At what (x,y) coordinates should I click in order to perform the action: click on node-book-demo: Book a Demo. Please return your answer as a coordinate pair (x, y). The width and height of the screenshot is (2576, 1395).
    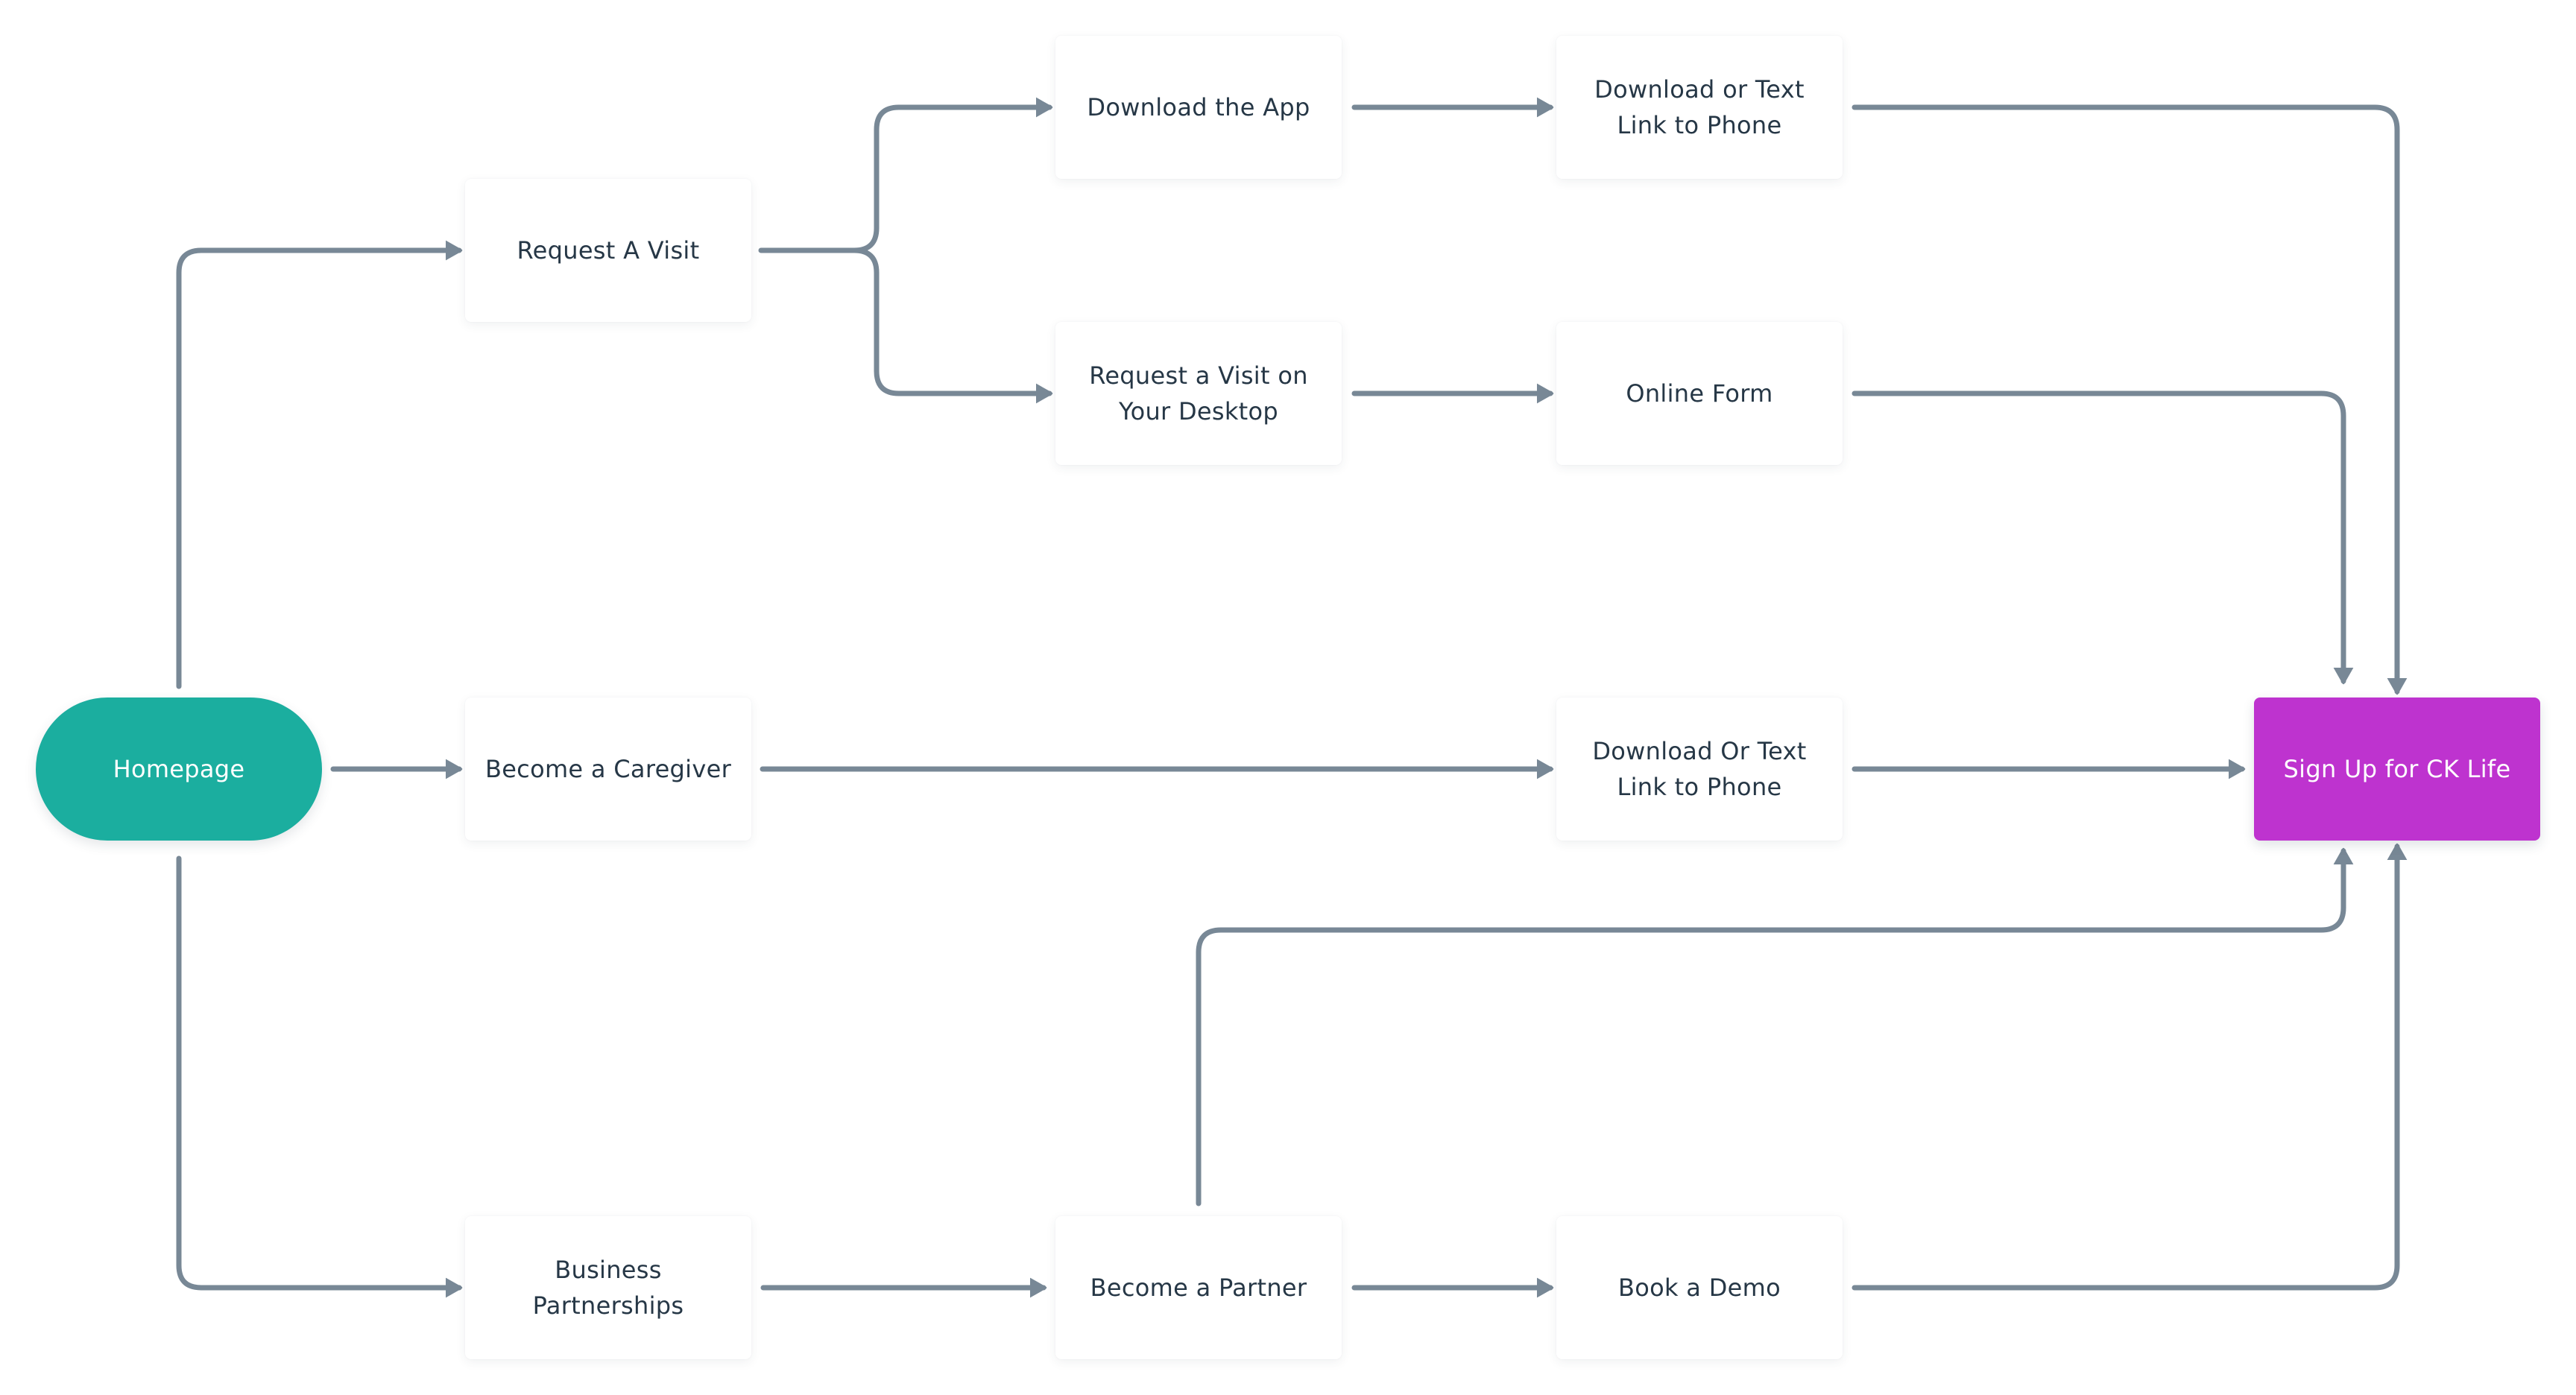
    Looking at the image, I should click on (1699, 1288).